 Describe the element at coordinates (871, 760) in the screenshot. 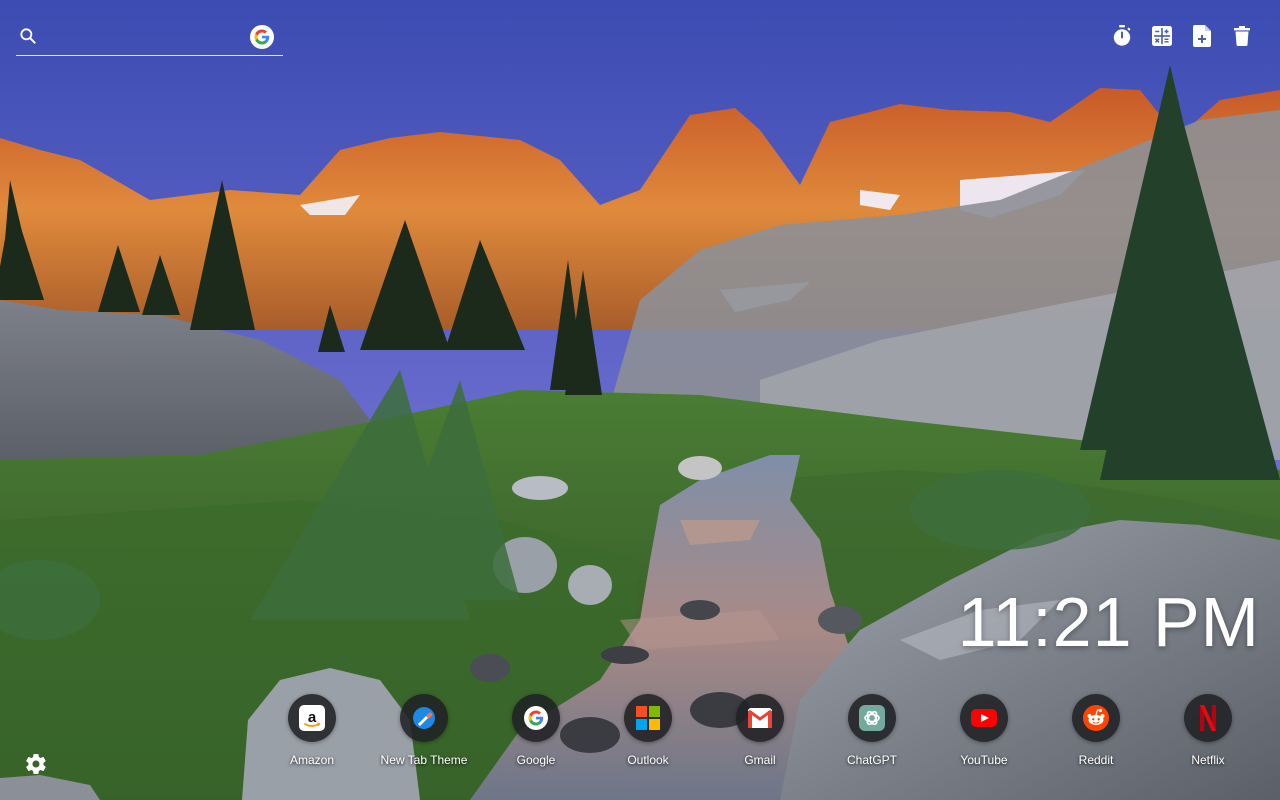

I see `shortcut-label: ChatGPT` at that location.